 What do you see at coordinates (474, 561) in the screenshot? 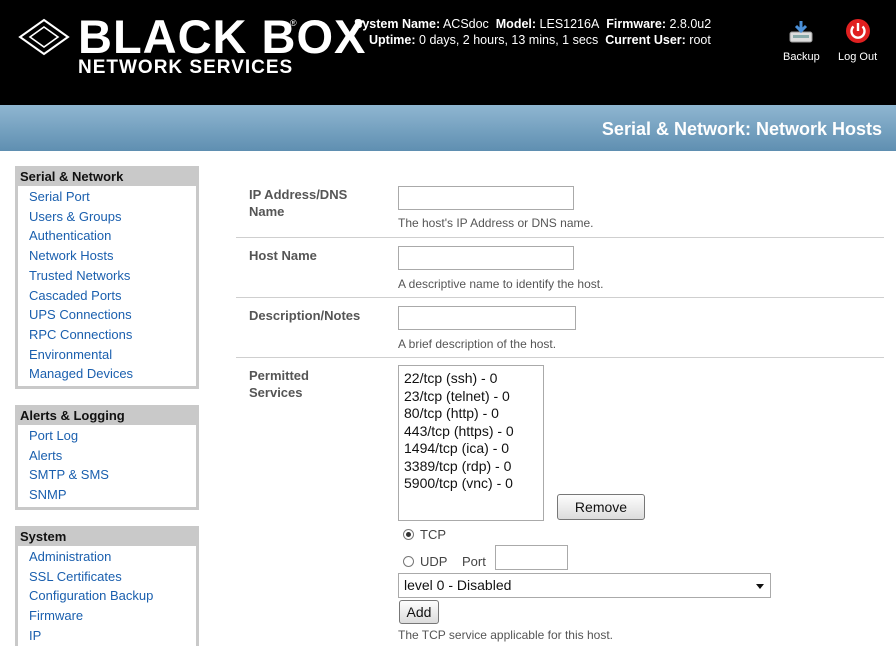
I see `port-label: Port` at bounding box center [474, 561].